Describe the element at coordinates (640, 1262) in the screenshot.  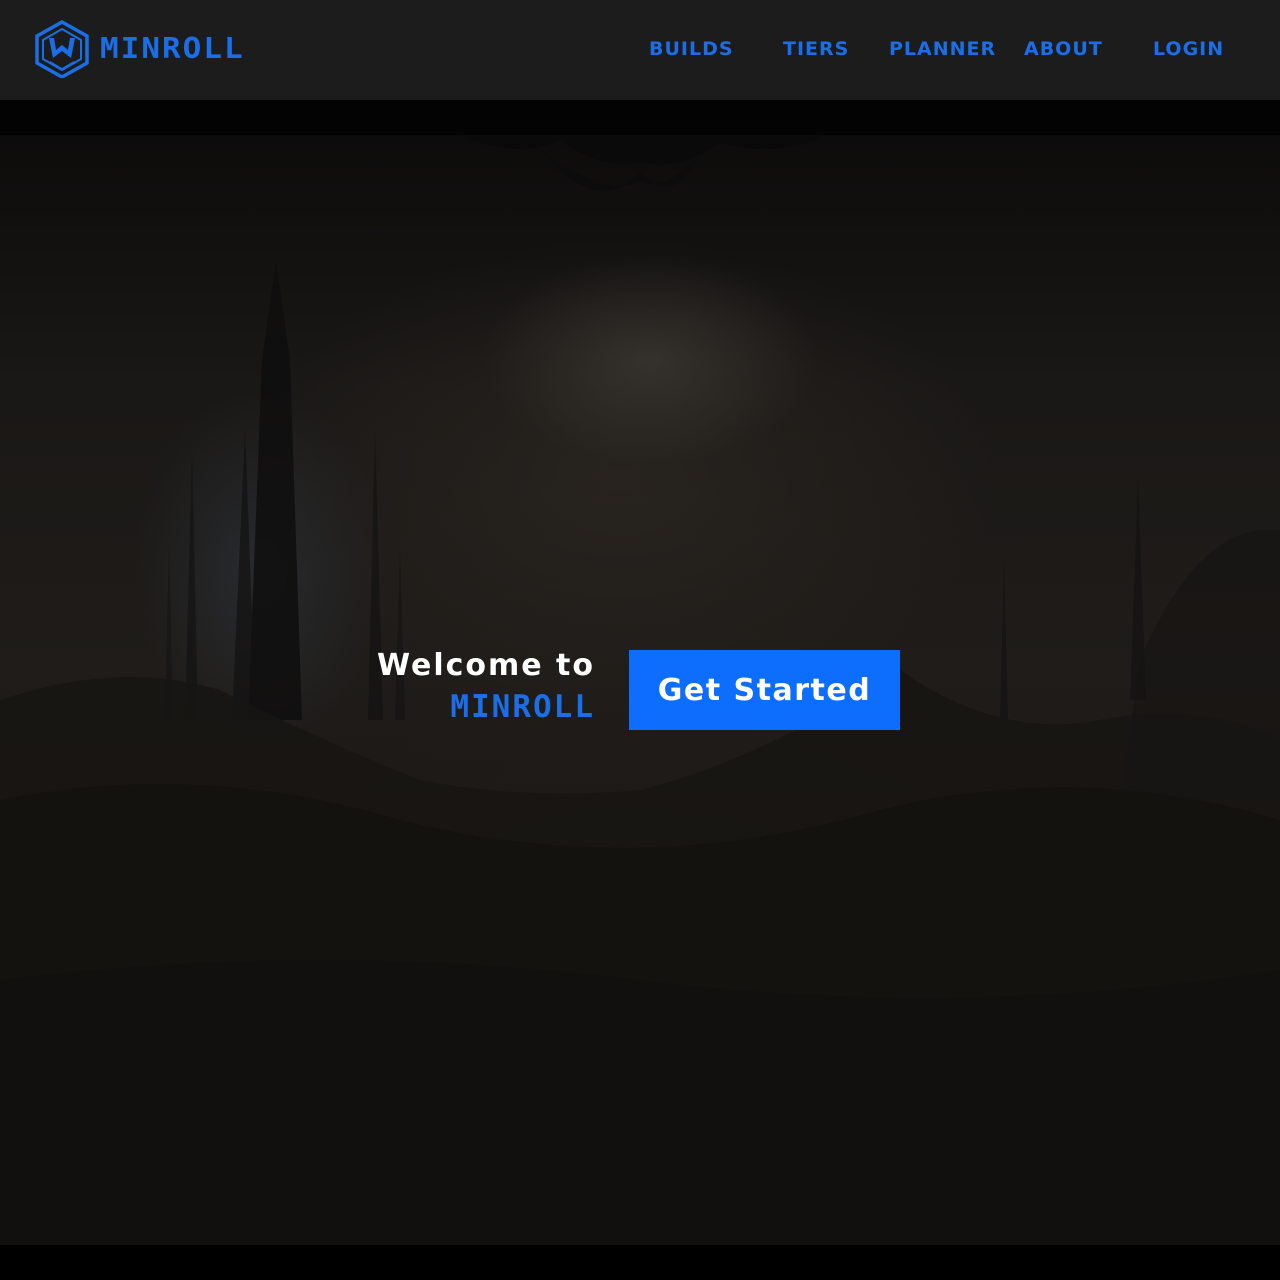
I see `footer-band` at that location.